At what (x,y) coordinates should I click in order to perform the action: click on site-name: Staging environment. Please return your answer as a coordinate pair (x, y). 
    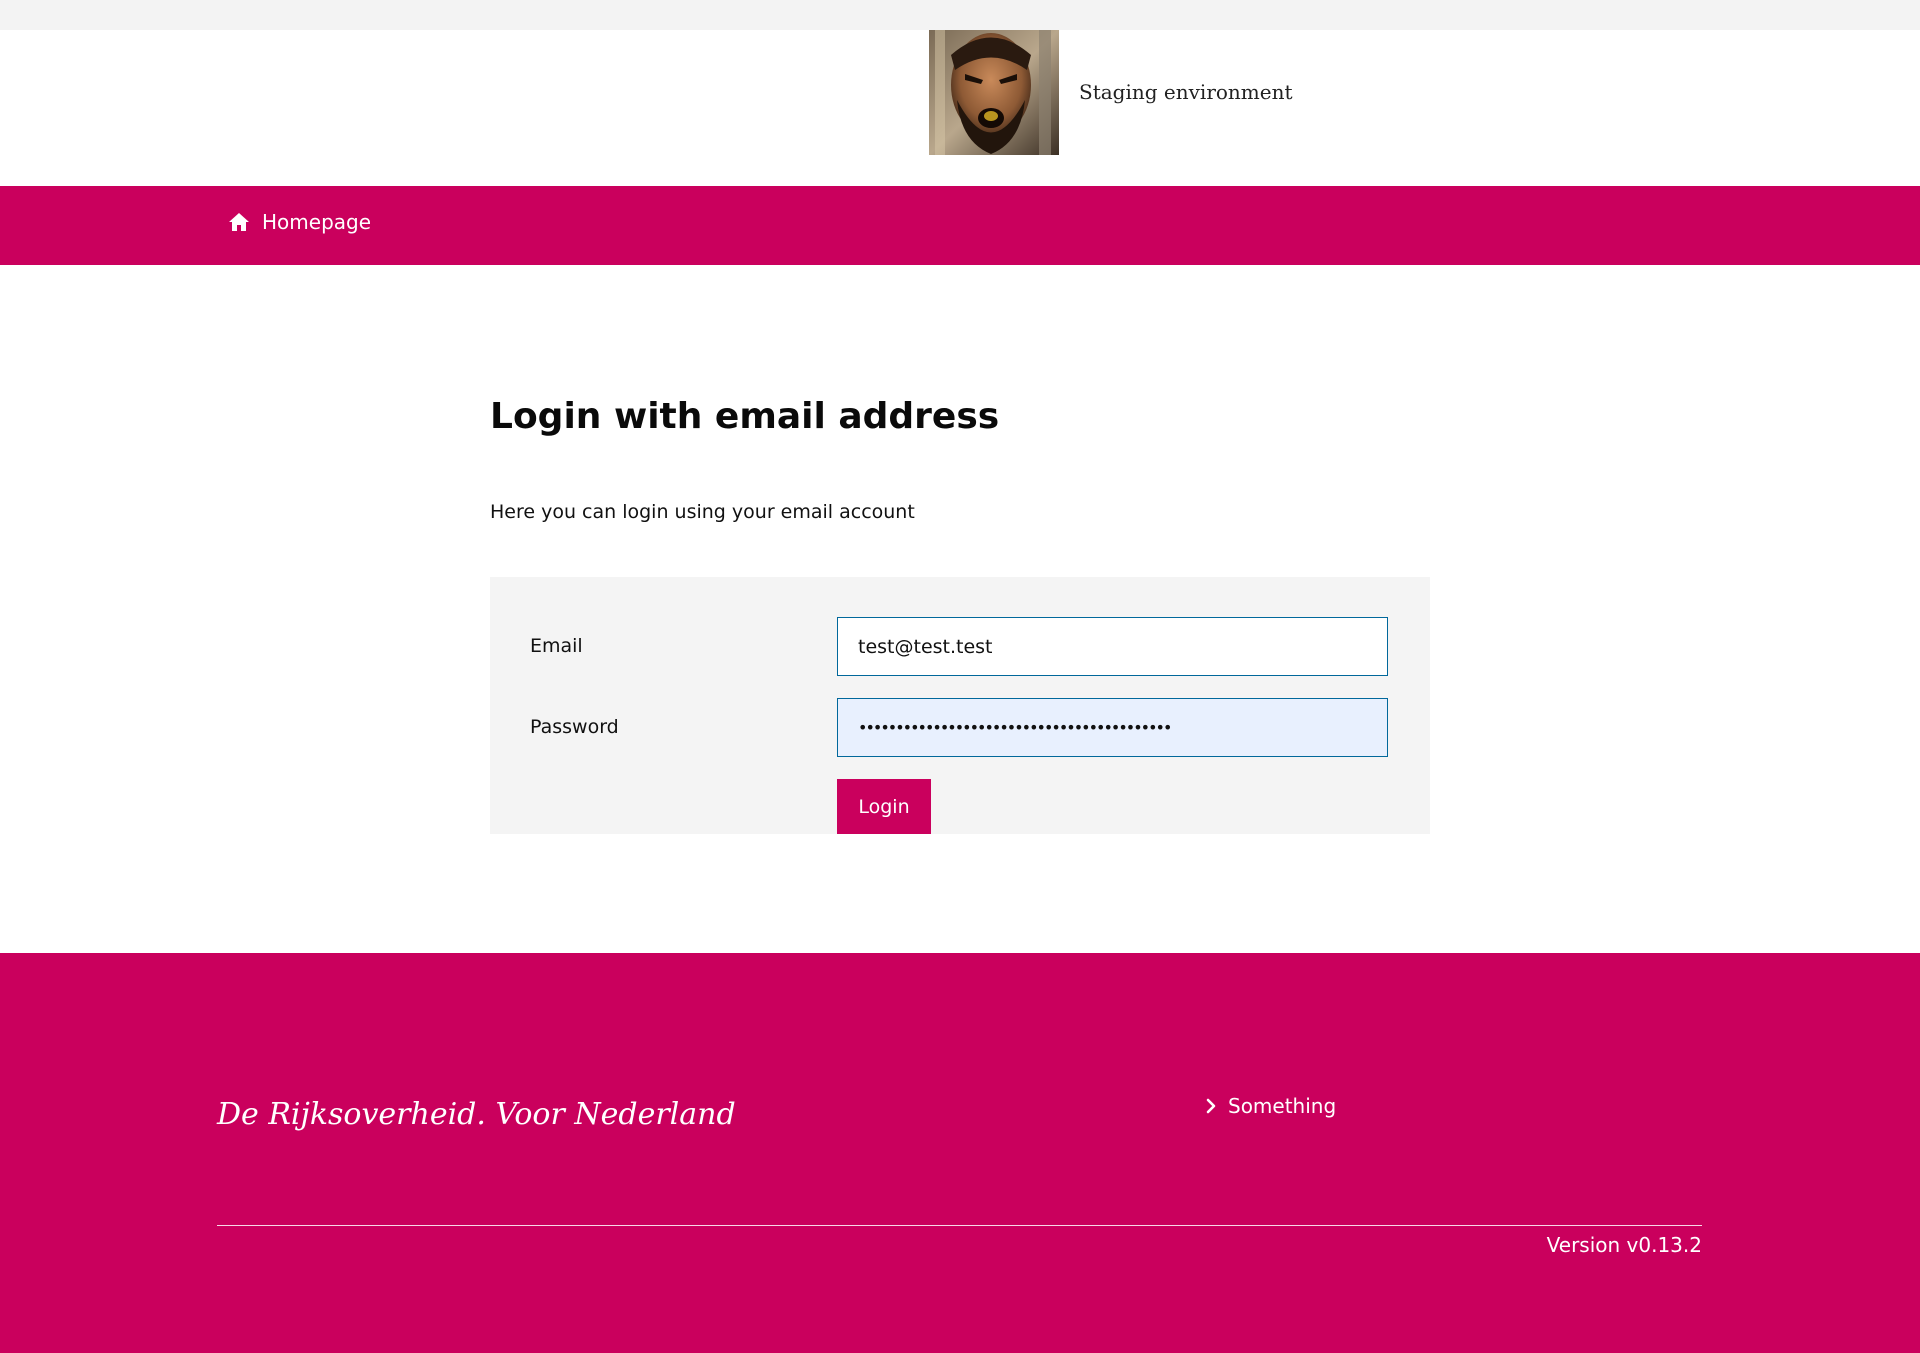
    Looking at the image, I should click on (1186, 92).